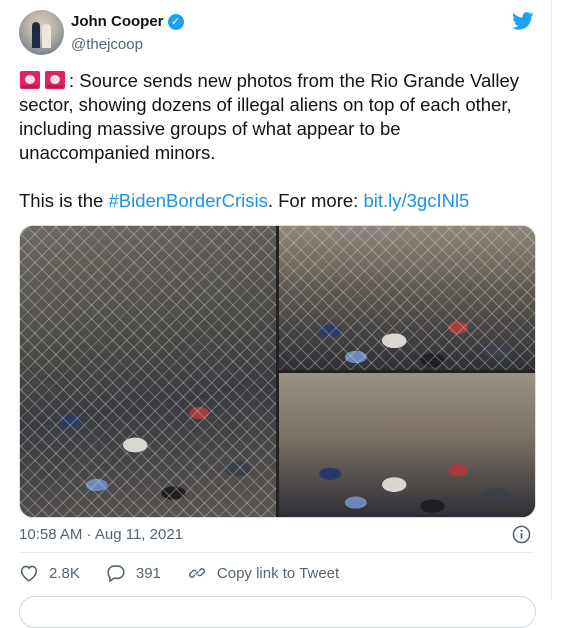  I want to click on copy-link-button: Copy link to Tweet, so click(263, 573).